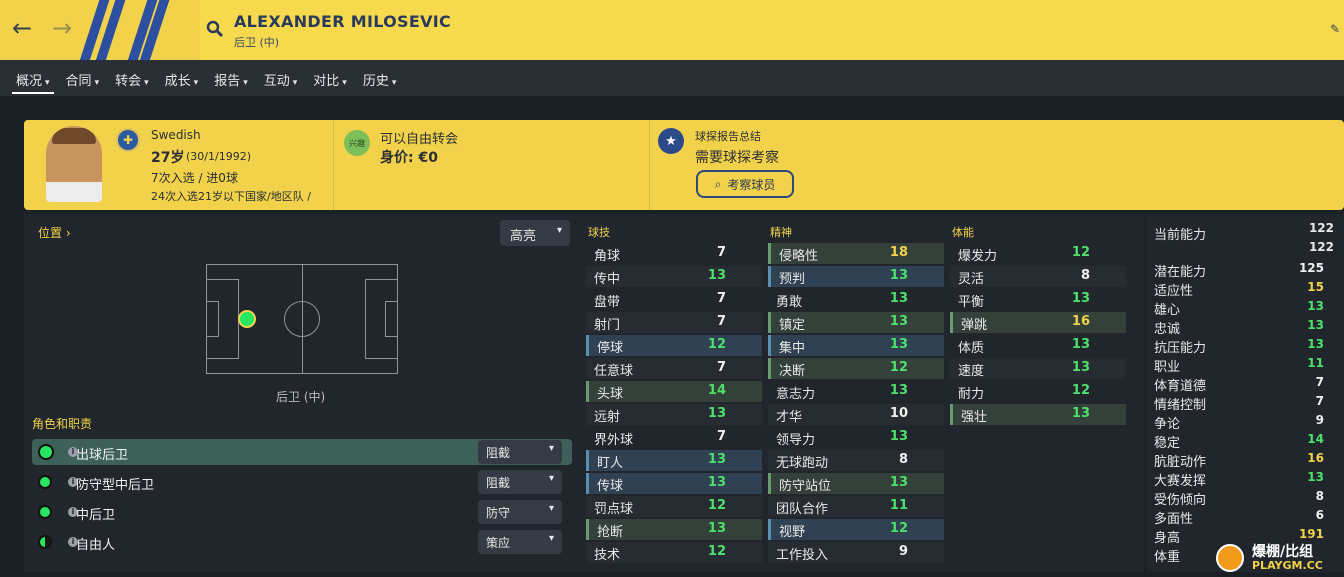  I want to click on attribute-row: 射门 7, so click(674, 322).